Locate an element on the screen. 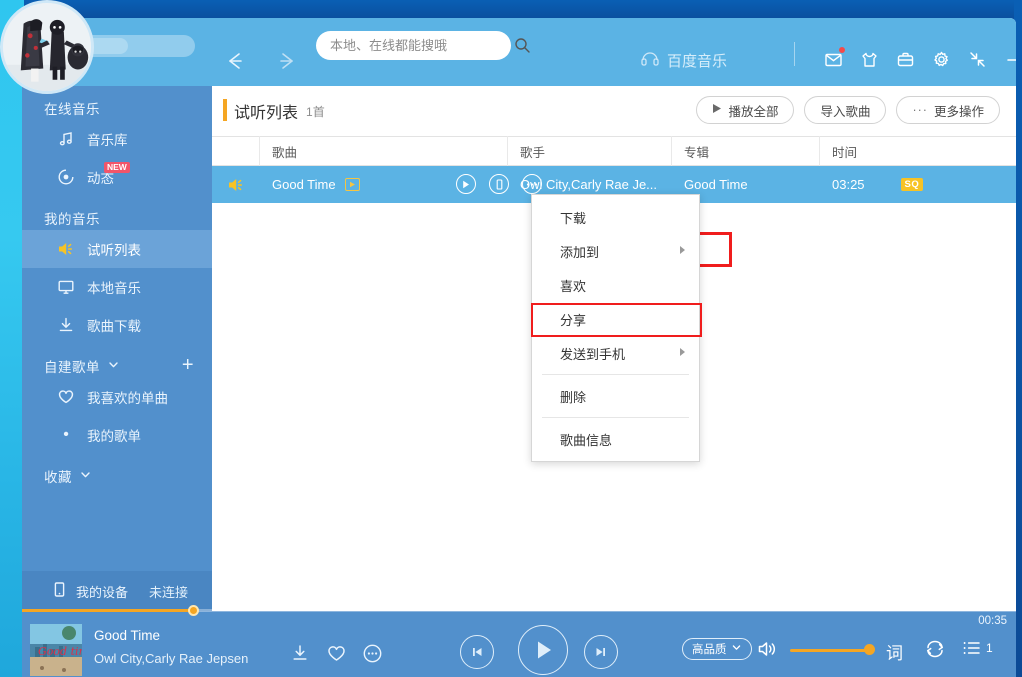 This screenshot has width=1022, height=677. play-all-button: 播放全部 is located at coordinates (745, 110).